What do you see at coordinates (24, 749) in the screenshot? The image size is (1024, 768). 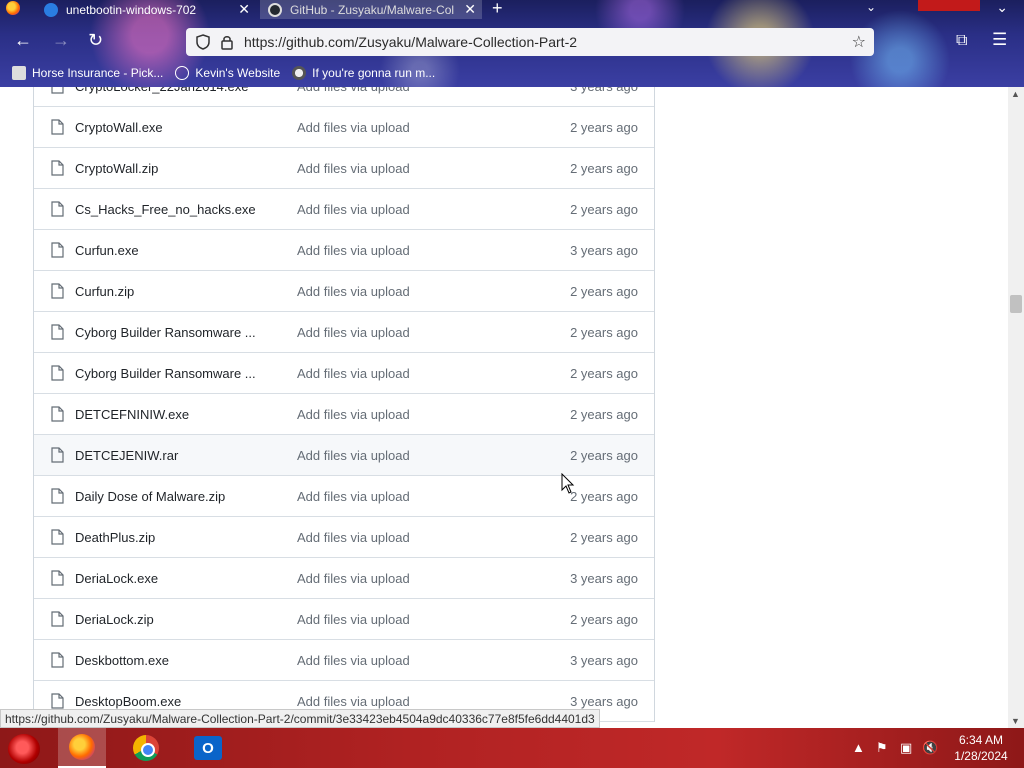 I see `start-button` at bounding box center [24, 749].